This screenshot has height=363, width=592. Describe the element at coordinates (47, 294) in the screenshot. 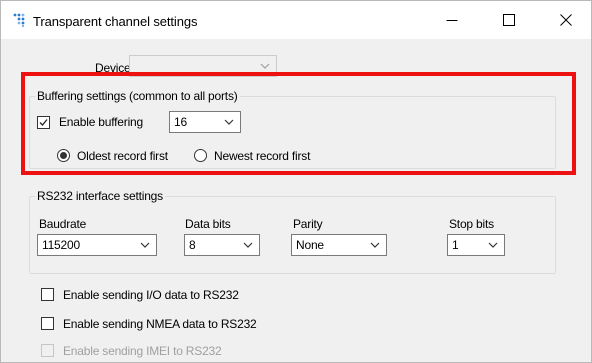

I see `send-io-checkbox` at that location.